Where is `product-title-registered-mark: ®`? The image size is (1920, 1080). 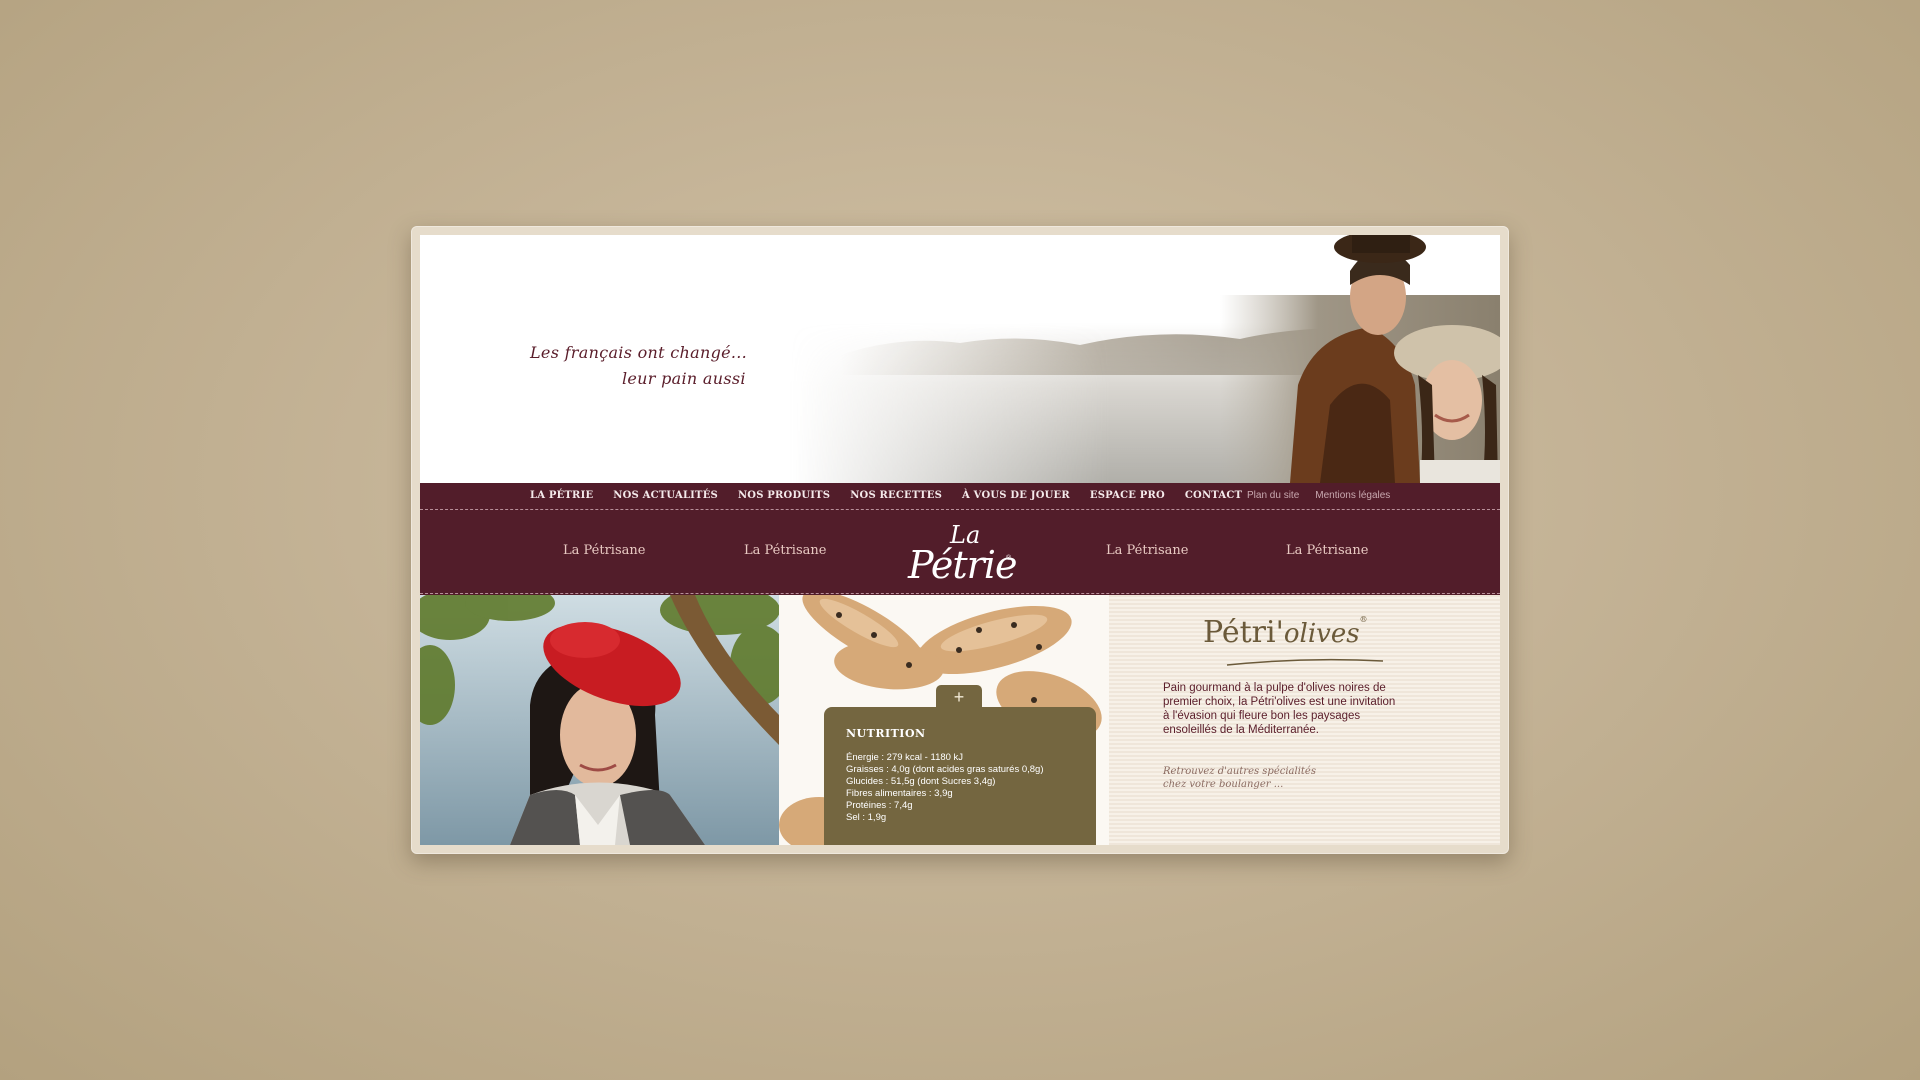 product-title-registered-mark: ® is located at coordinates (1363, 619).